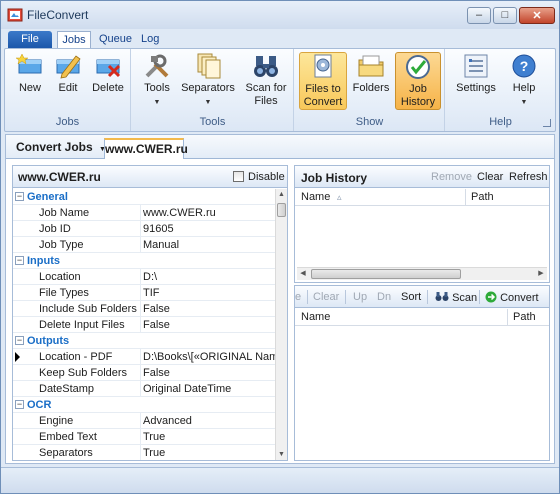  I want to click on settings-button: Settings, so click(476, 73).